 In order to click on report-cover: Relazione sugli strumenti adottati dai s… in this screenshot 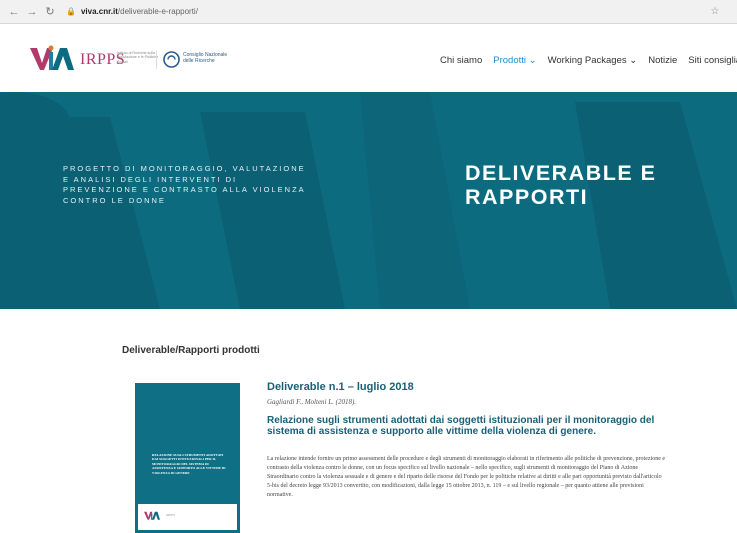, I will do `click(187, 458)`.